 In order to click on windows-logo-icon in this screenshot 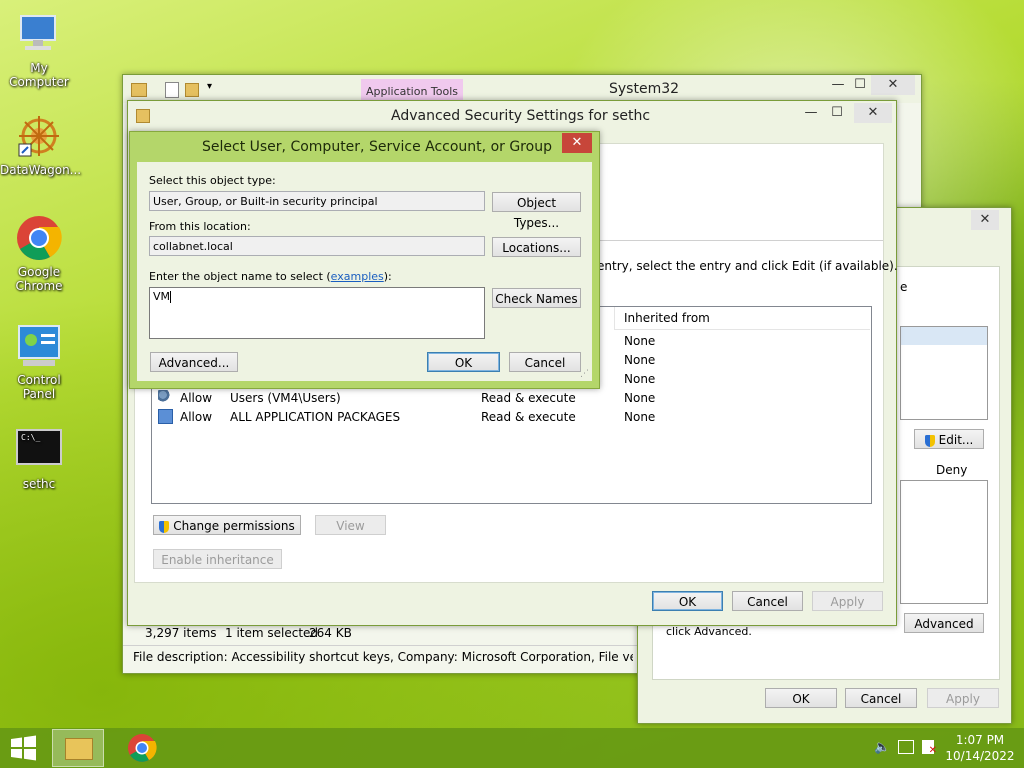, I will do `click(23, 748)`.